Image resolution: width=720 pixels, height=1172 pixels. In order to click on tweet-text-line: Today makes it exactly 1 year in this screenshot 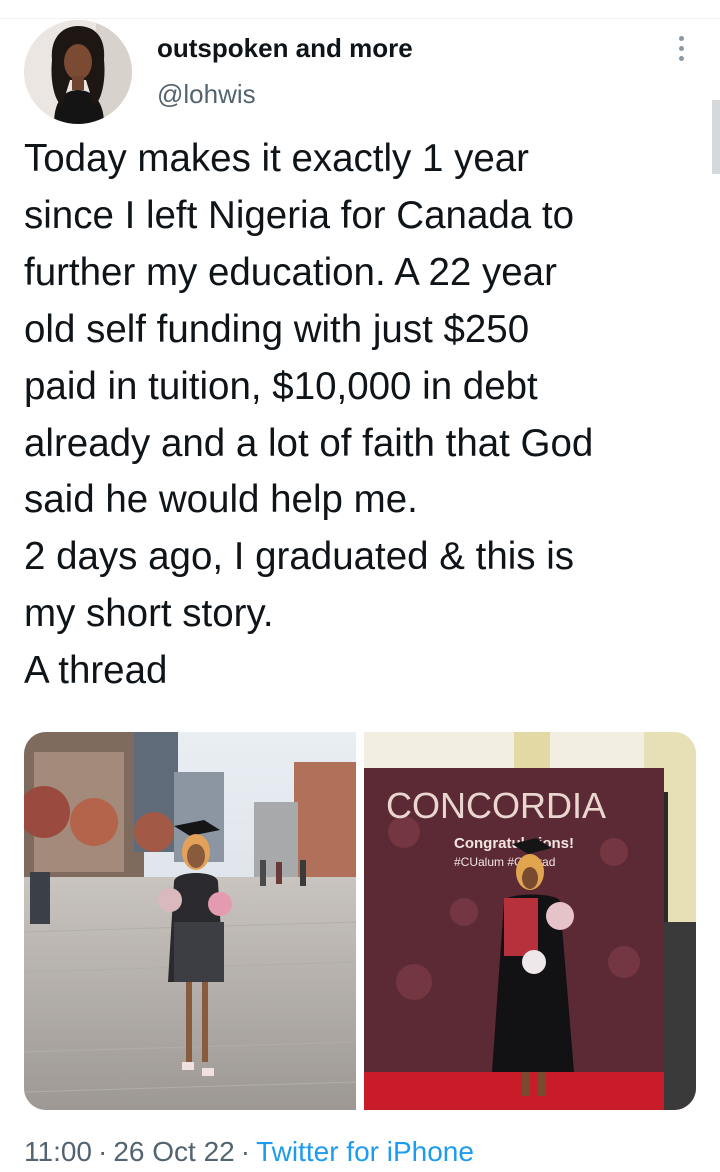, I will do `click(276, 158)`.